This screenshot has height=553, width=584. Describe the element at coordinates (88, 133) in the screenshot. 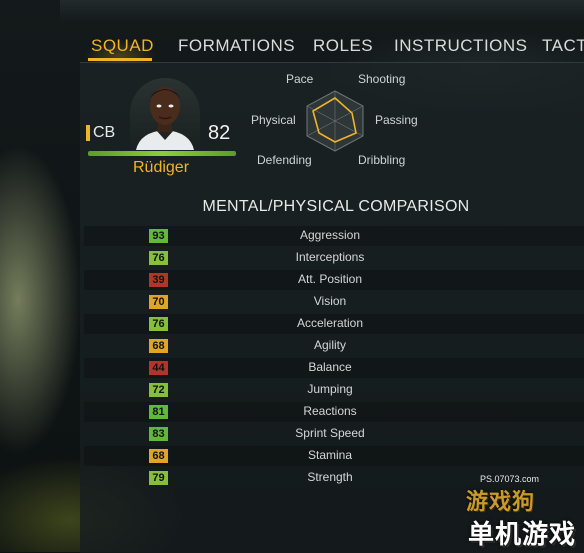

I see `position-indicator` at that location.